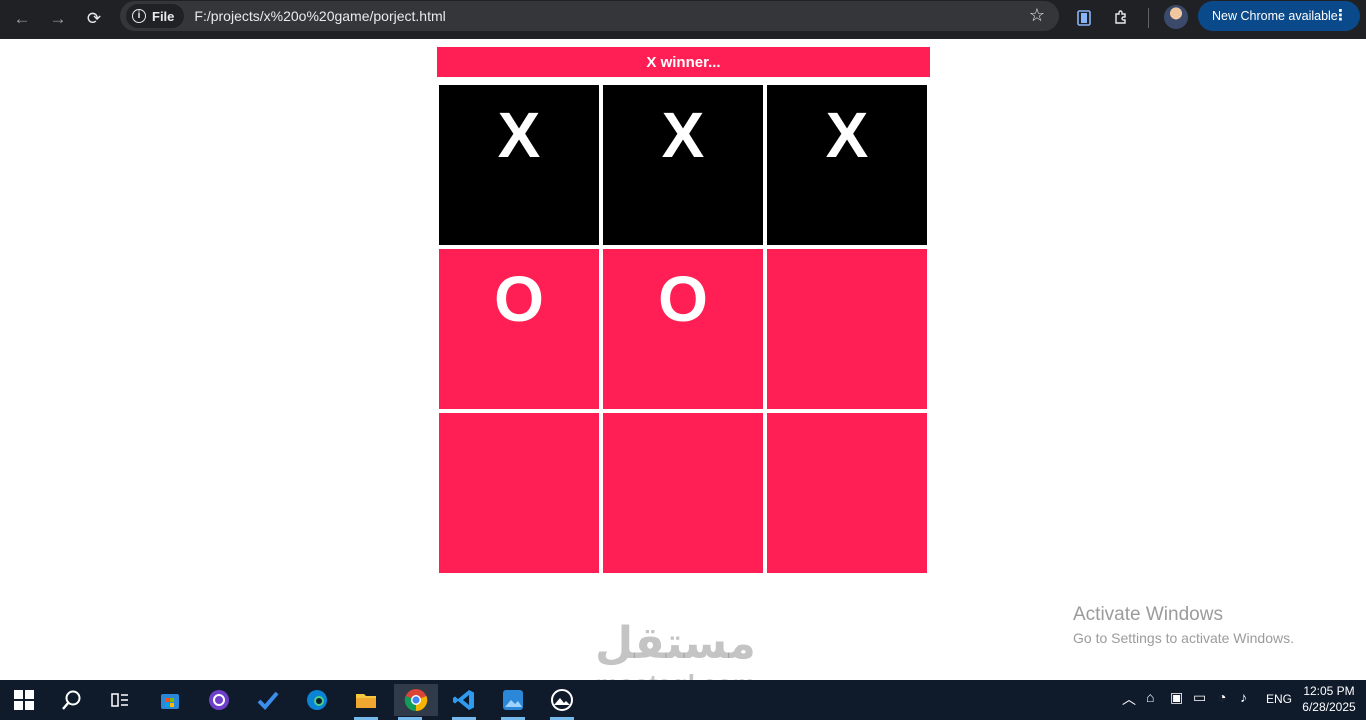 Image resolution: width=1366 pixels, height=720 pixels. I want to click on photos-app, so click(513, 702).